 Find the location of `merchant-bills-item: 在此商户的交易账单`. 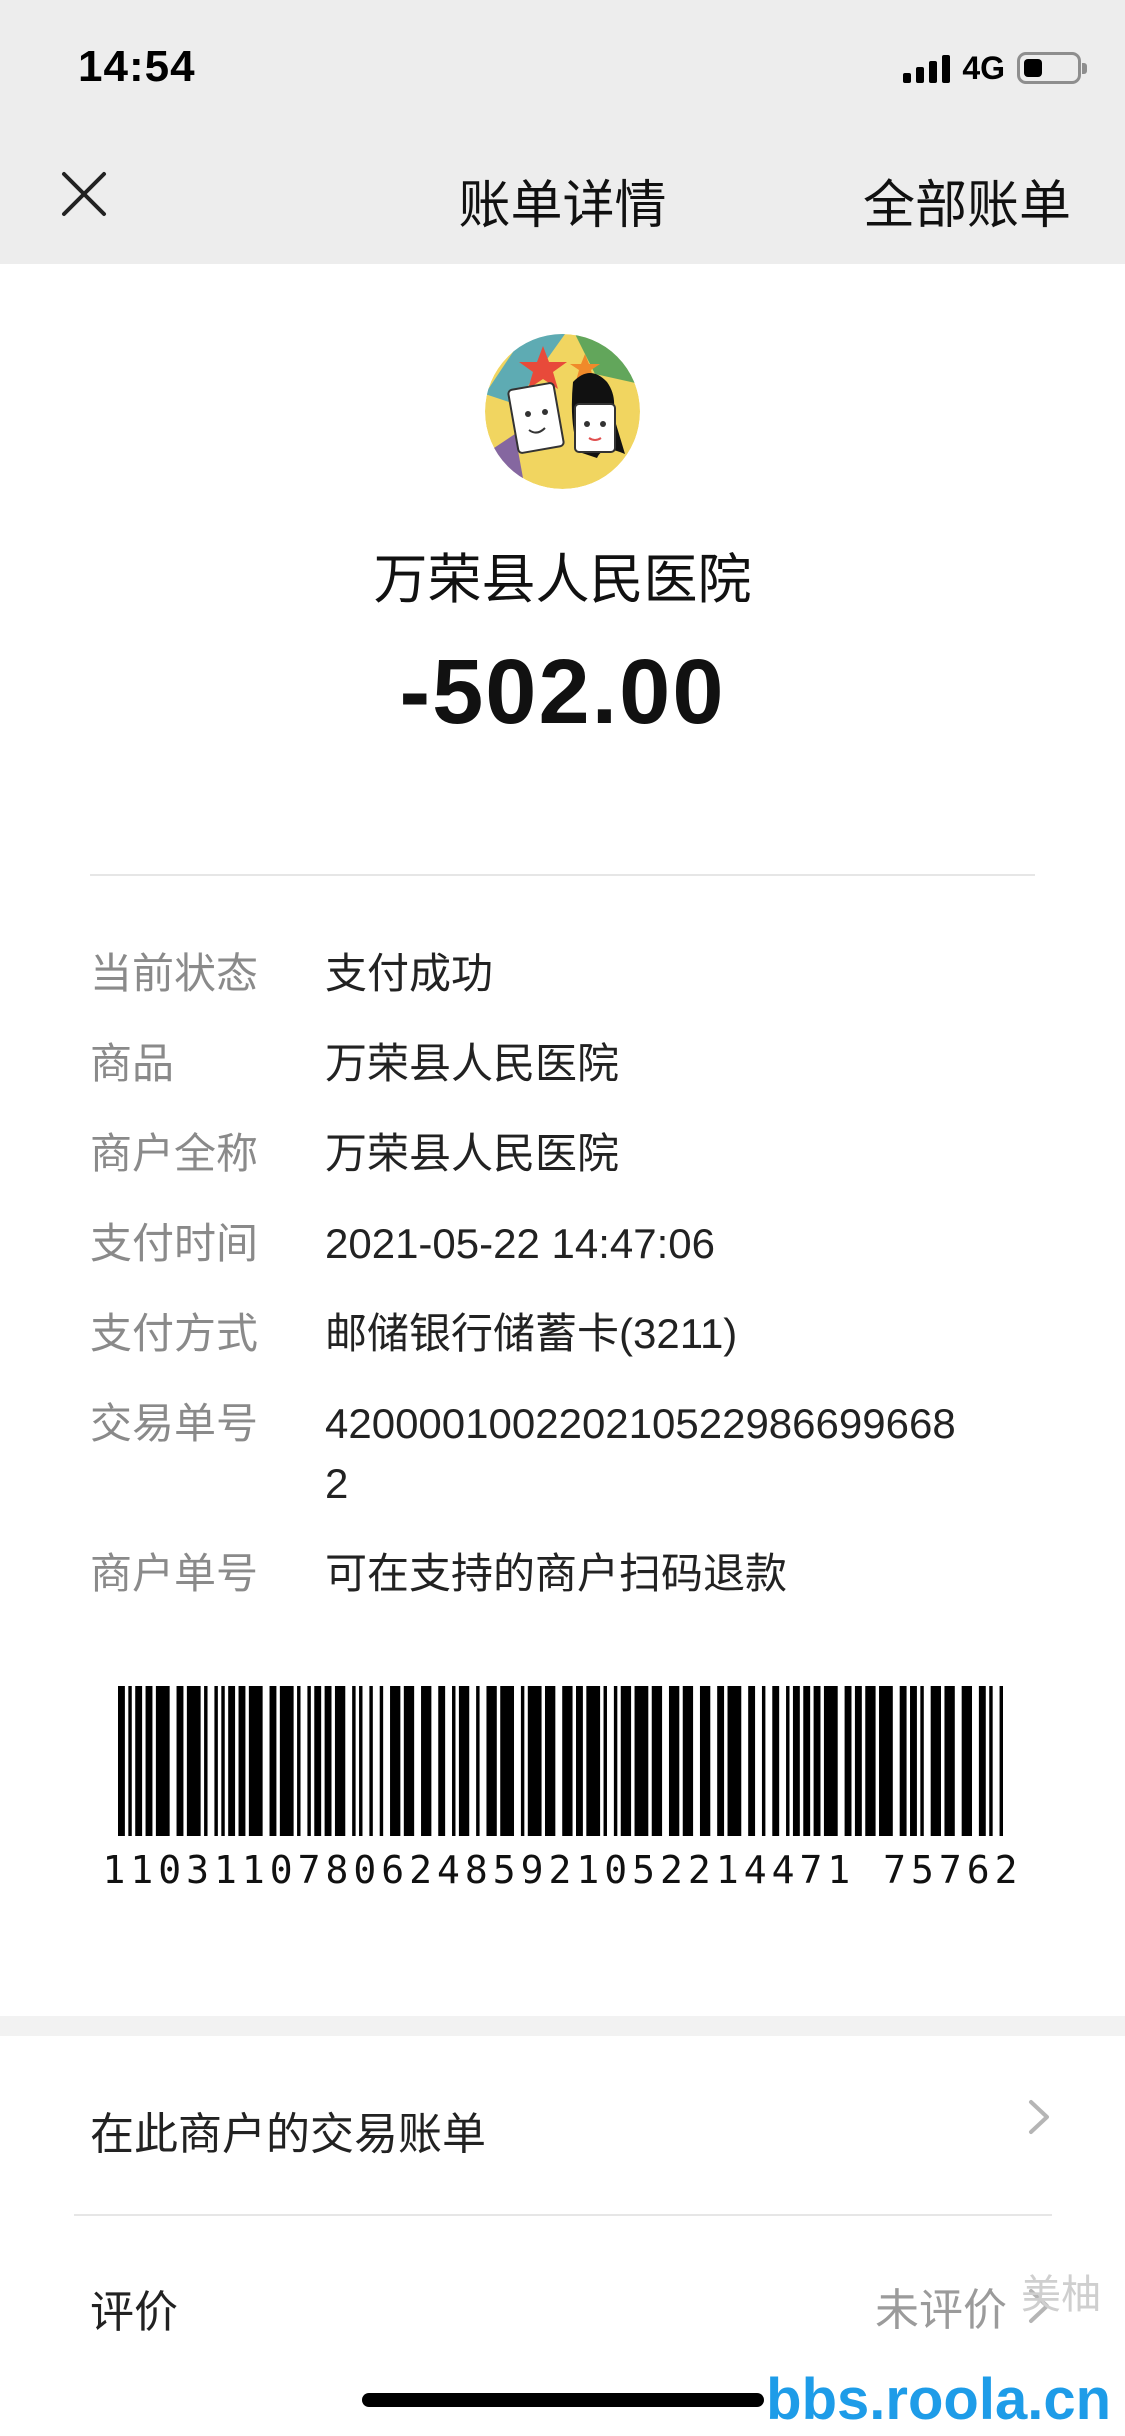

merchant-bills-item: 在此商户的交易账单 is located at coordinates (562, 2128).